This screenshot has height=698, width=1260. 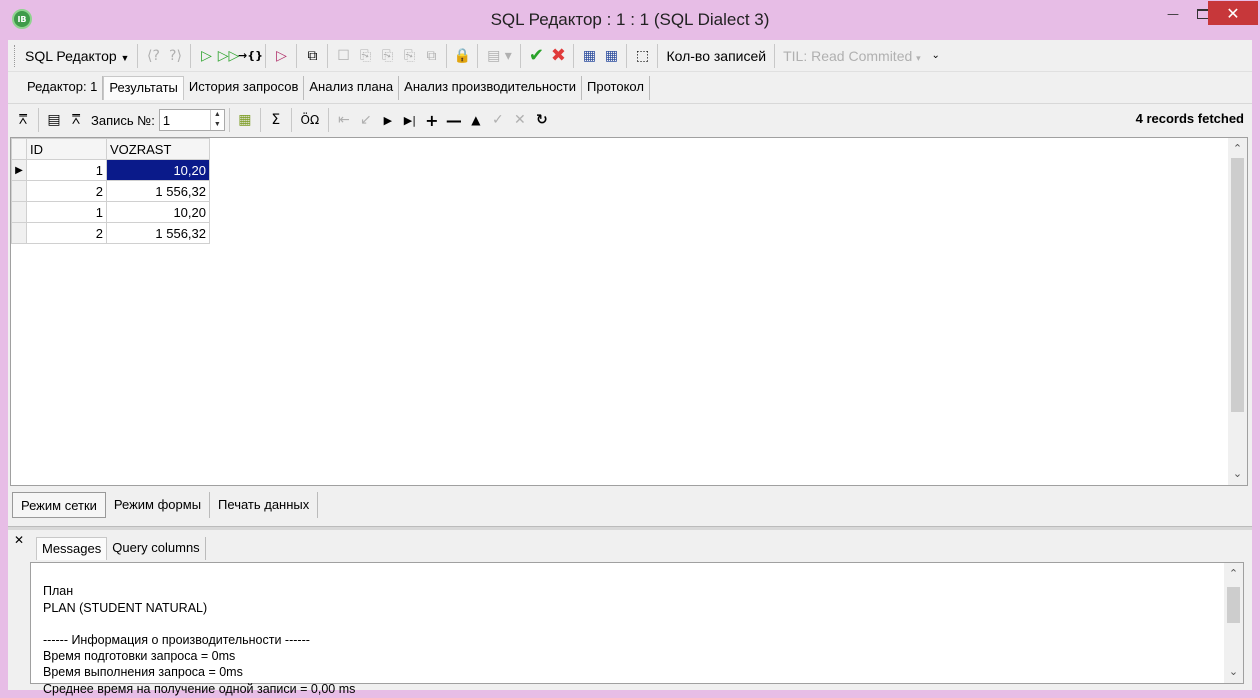 I want to click on messages-close-icon: ✕, so click(x=19, y=540).